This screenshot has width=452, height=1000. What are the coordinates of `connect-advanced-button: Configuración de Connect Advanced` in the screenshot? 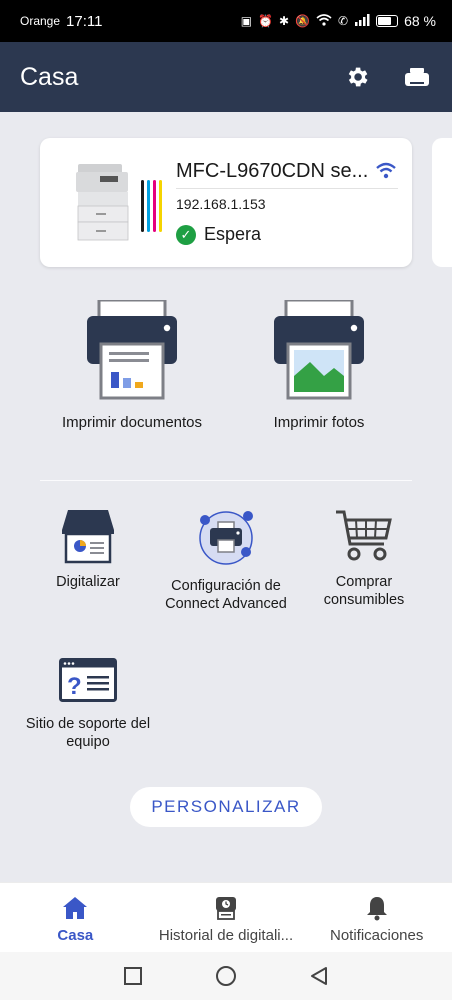 It's located at (226, 560).